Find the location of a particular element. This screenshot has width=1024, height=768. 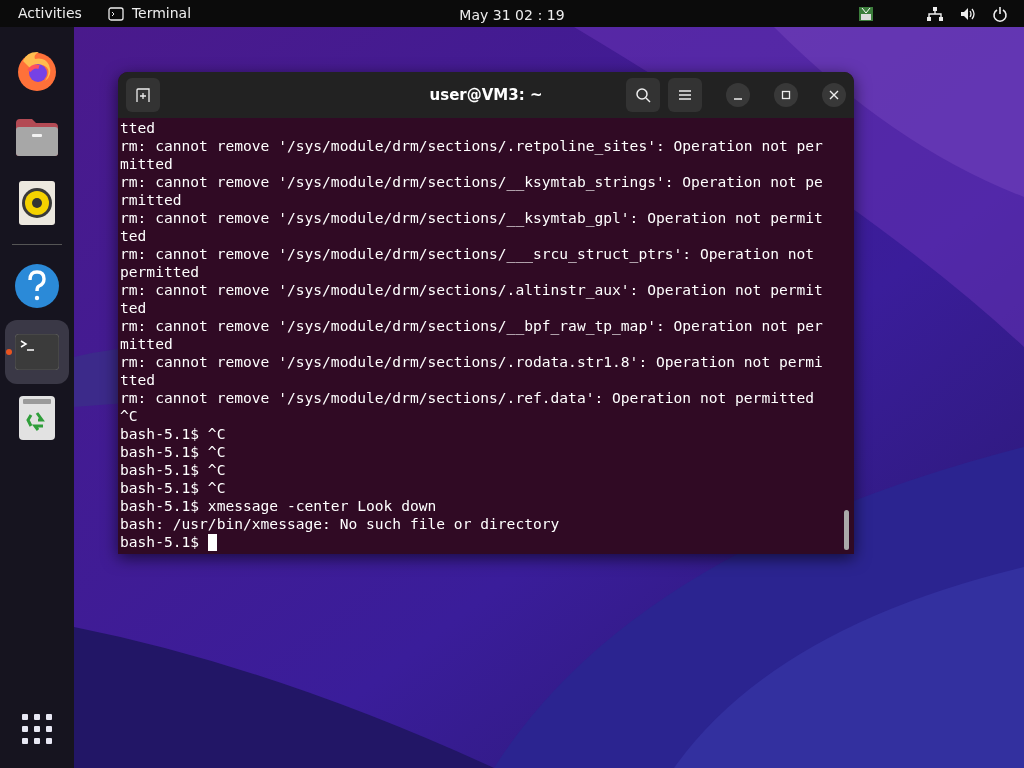

question-mark-icon is located at coordinates (37, 286).